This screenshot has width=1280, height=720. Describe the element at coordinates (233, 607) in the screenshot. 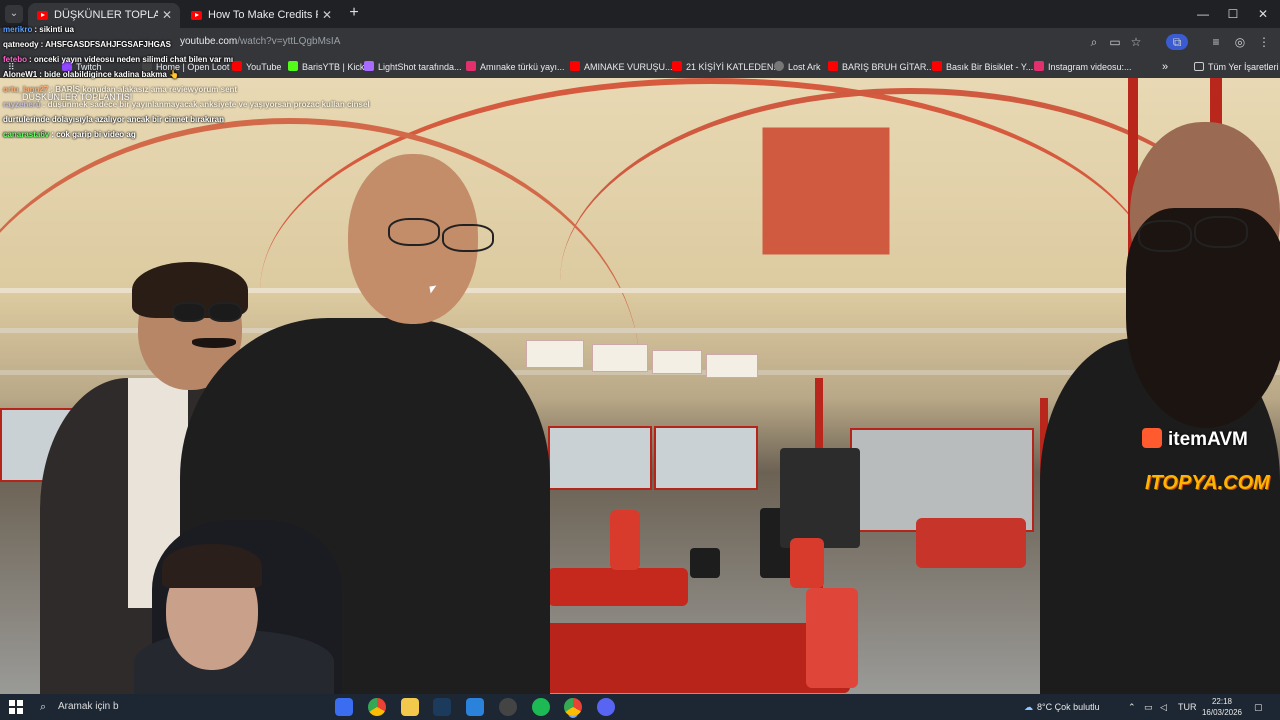

I see `streamer-webcam` at that location.